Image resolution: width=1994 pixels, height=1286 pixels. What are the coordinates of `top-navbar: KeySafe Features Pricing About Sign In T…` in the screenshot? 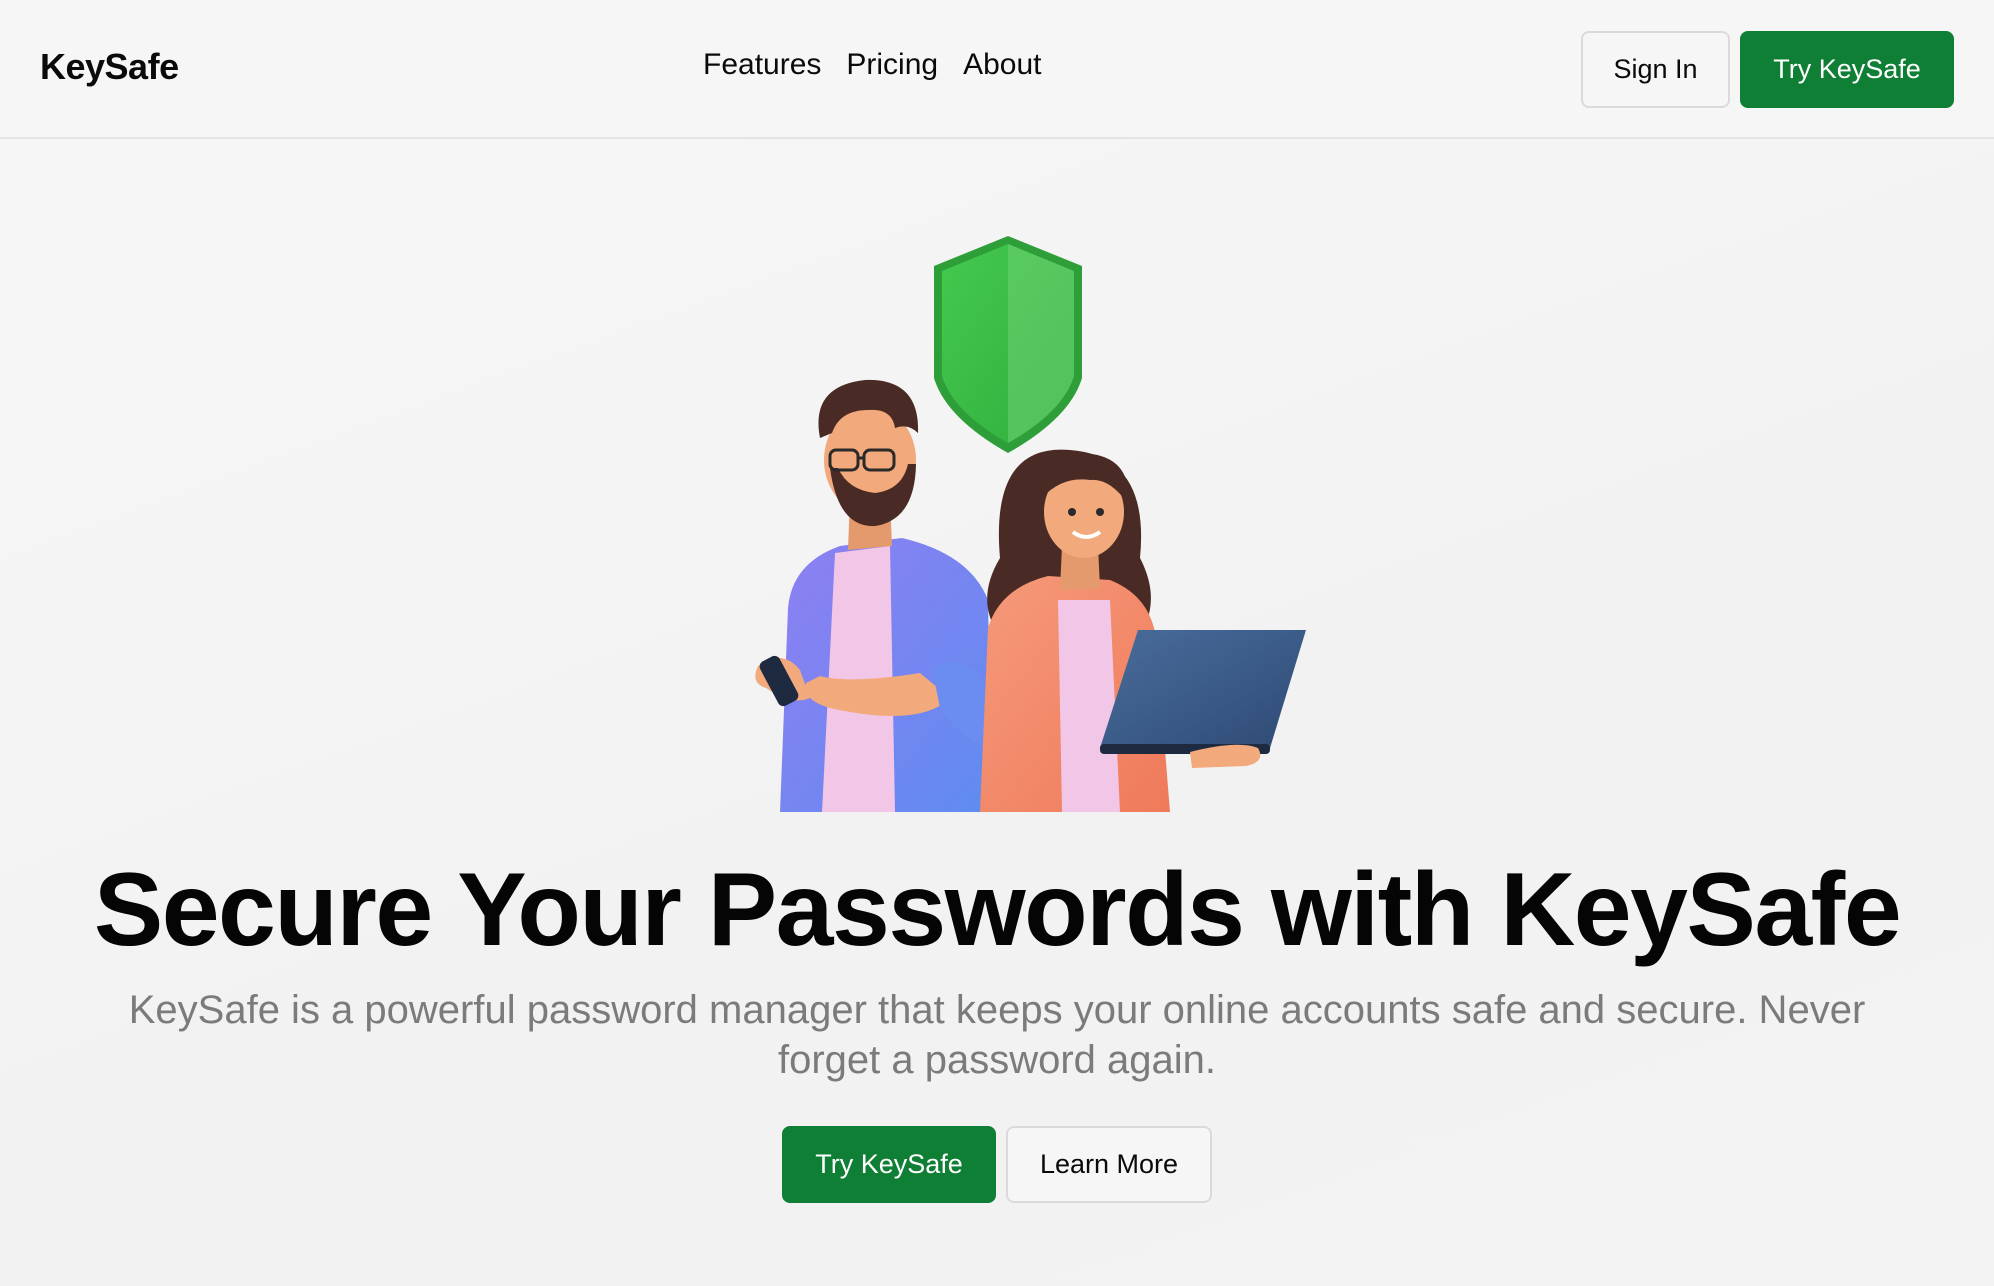 It's located at (997, 69).